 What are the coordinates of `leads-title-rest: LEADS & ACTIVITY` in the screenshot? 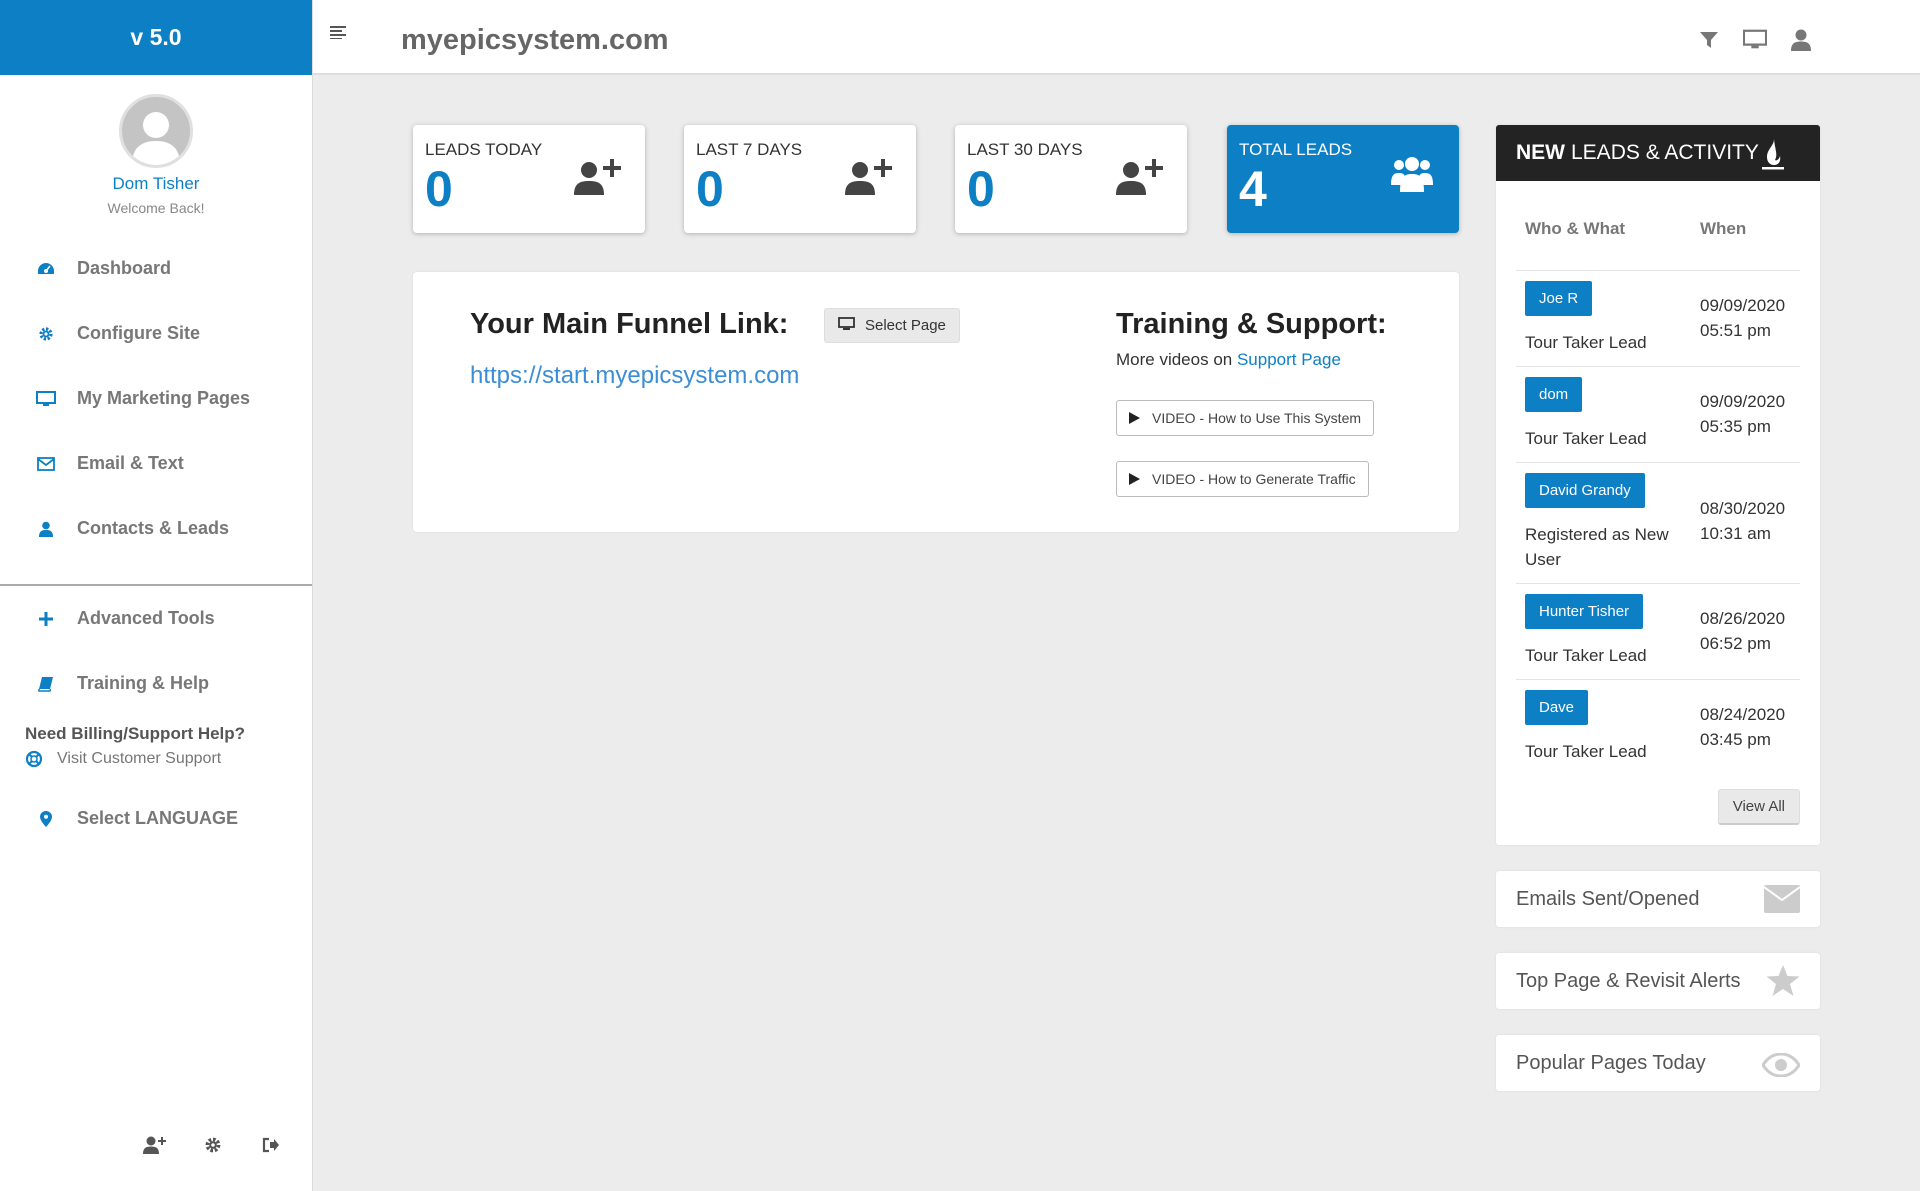 It's located at (1665, 152).